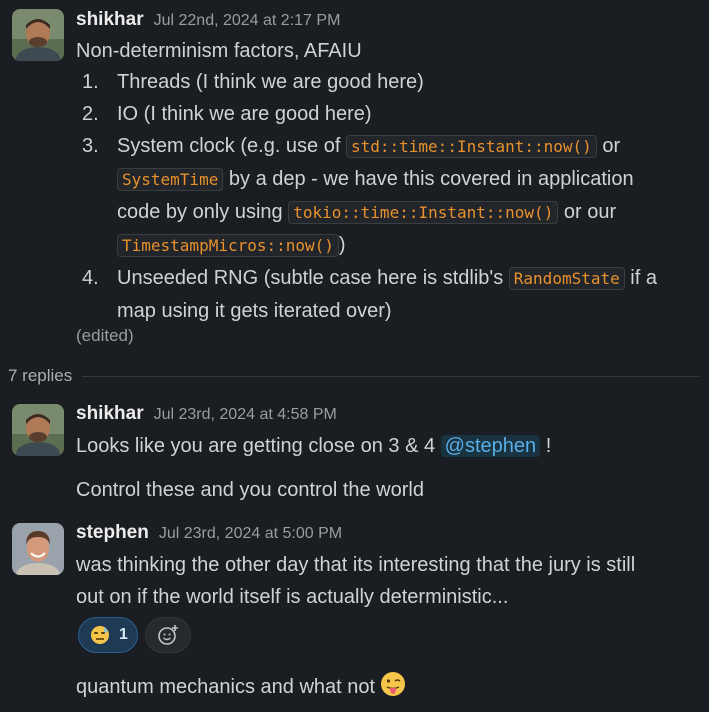 The height and width of the screenshot is (712, 709). I want to click on replies-divider: 7 replies, so click(349, 376).